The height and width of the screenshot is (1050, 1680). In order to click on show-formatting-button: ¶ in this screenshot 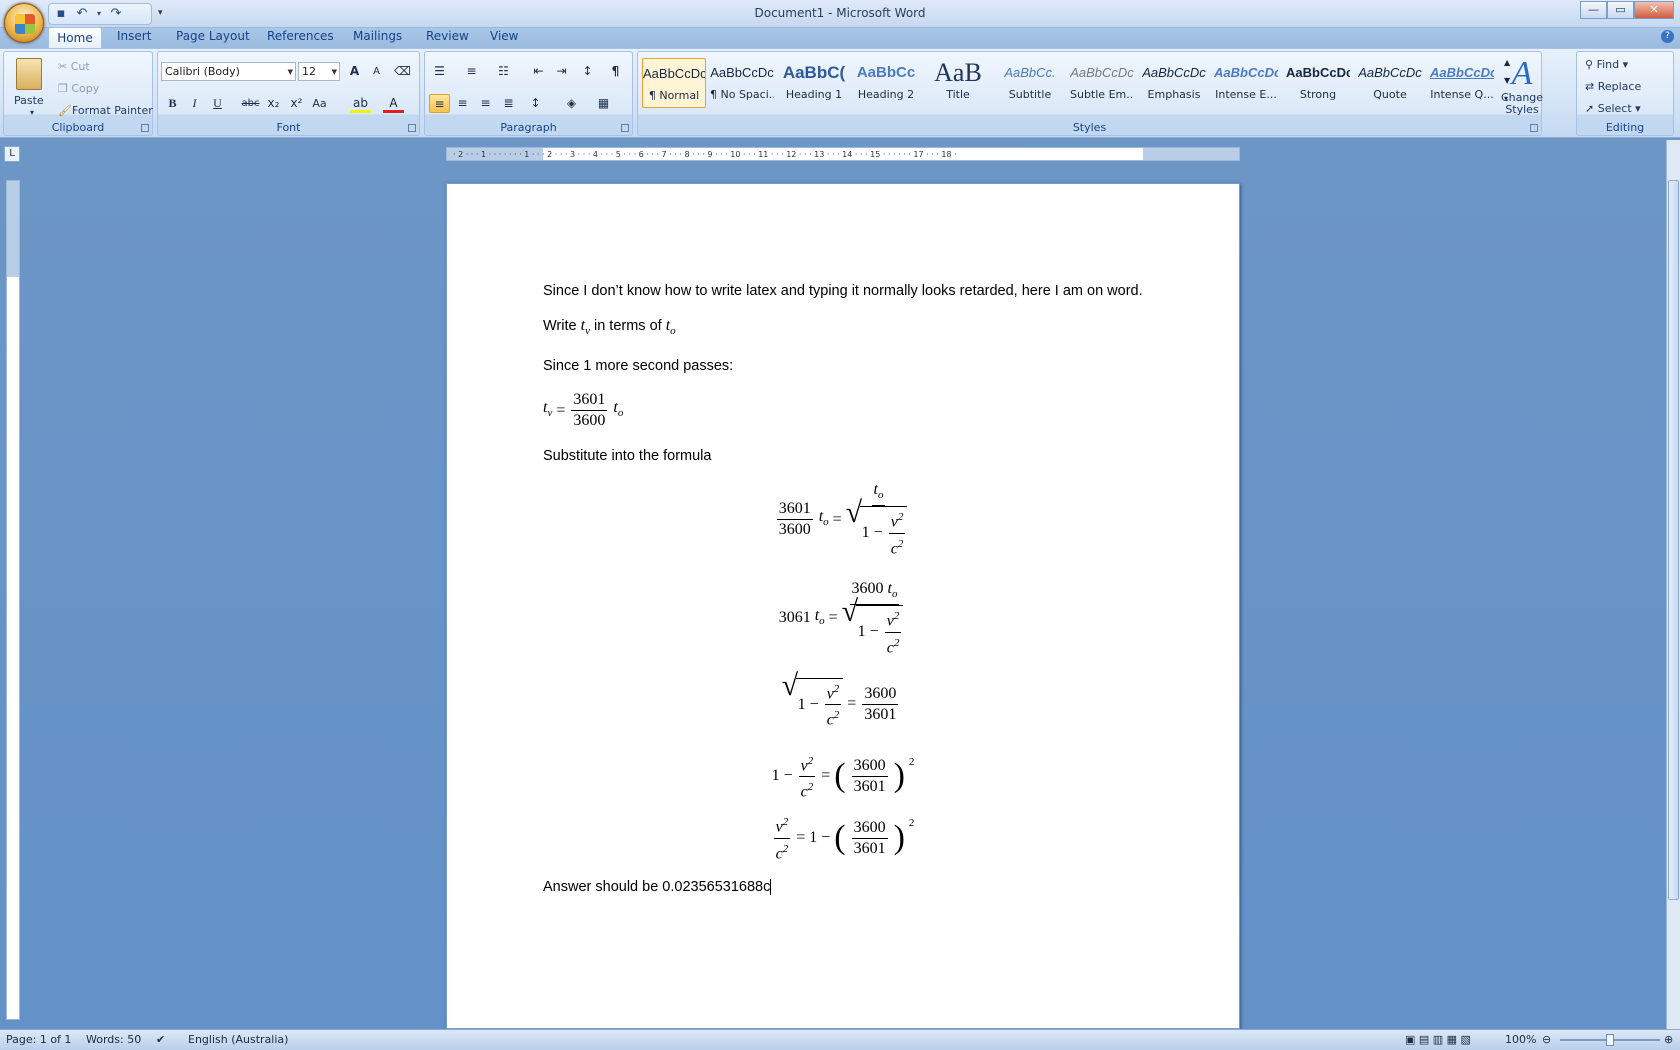, I will do `click(615, 71)`.